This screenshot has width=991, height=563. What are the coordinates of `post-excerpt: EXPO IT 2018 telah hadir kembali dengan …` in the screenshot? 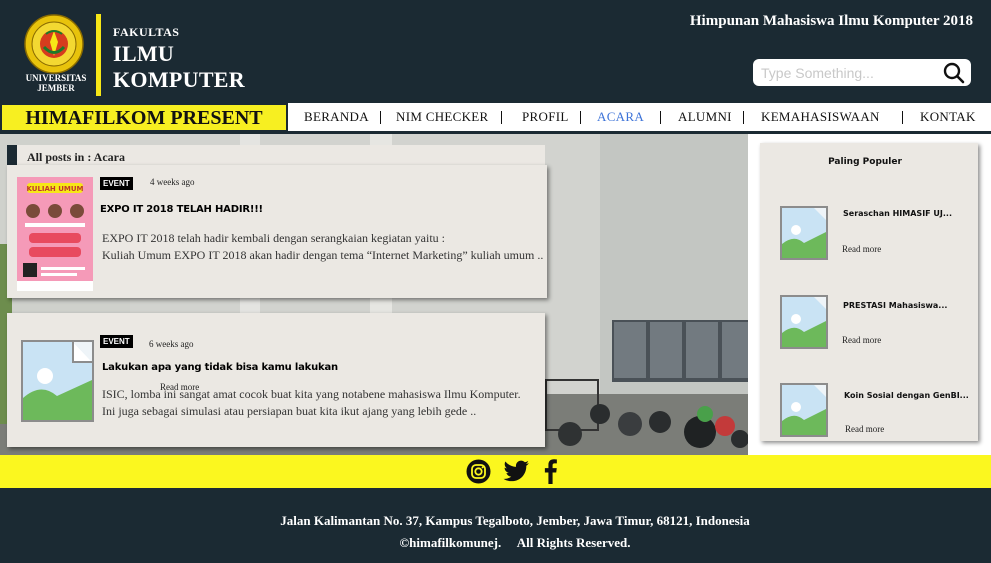 It's located at (322, 247).